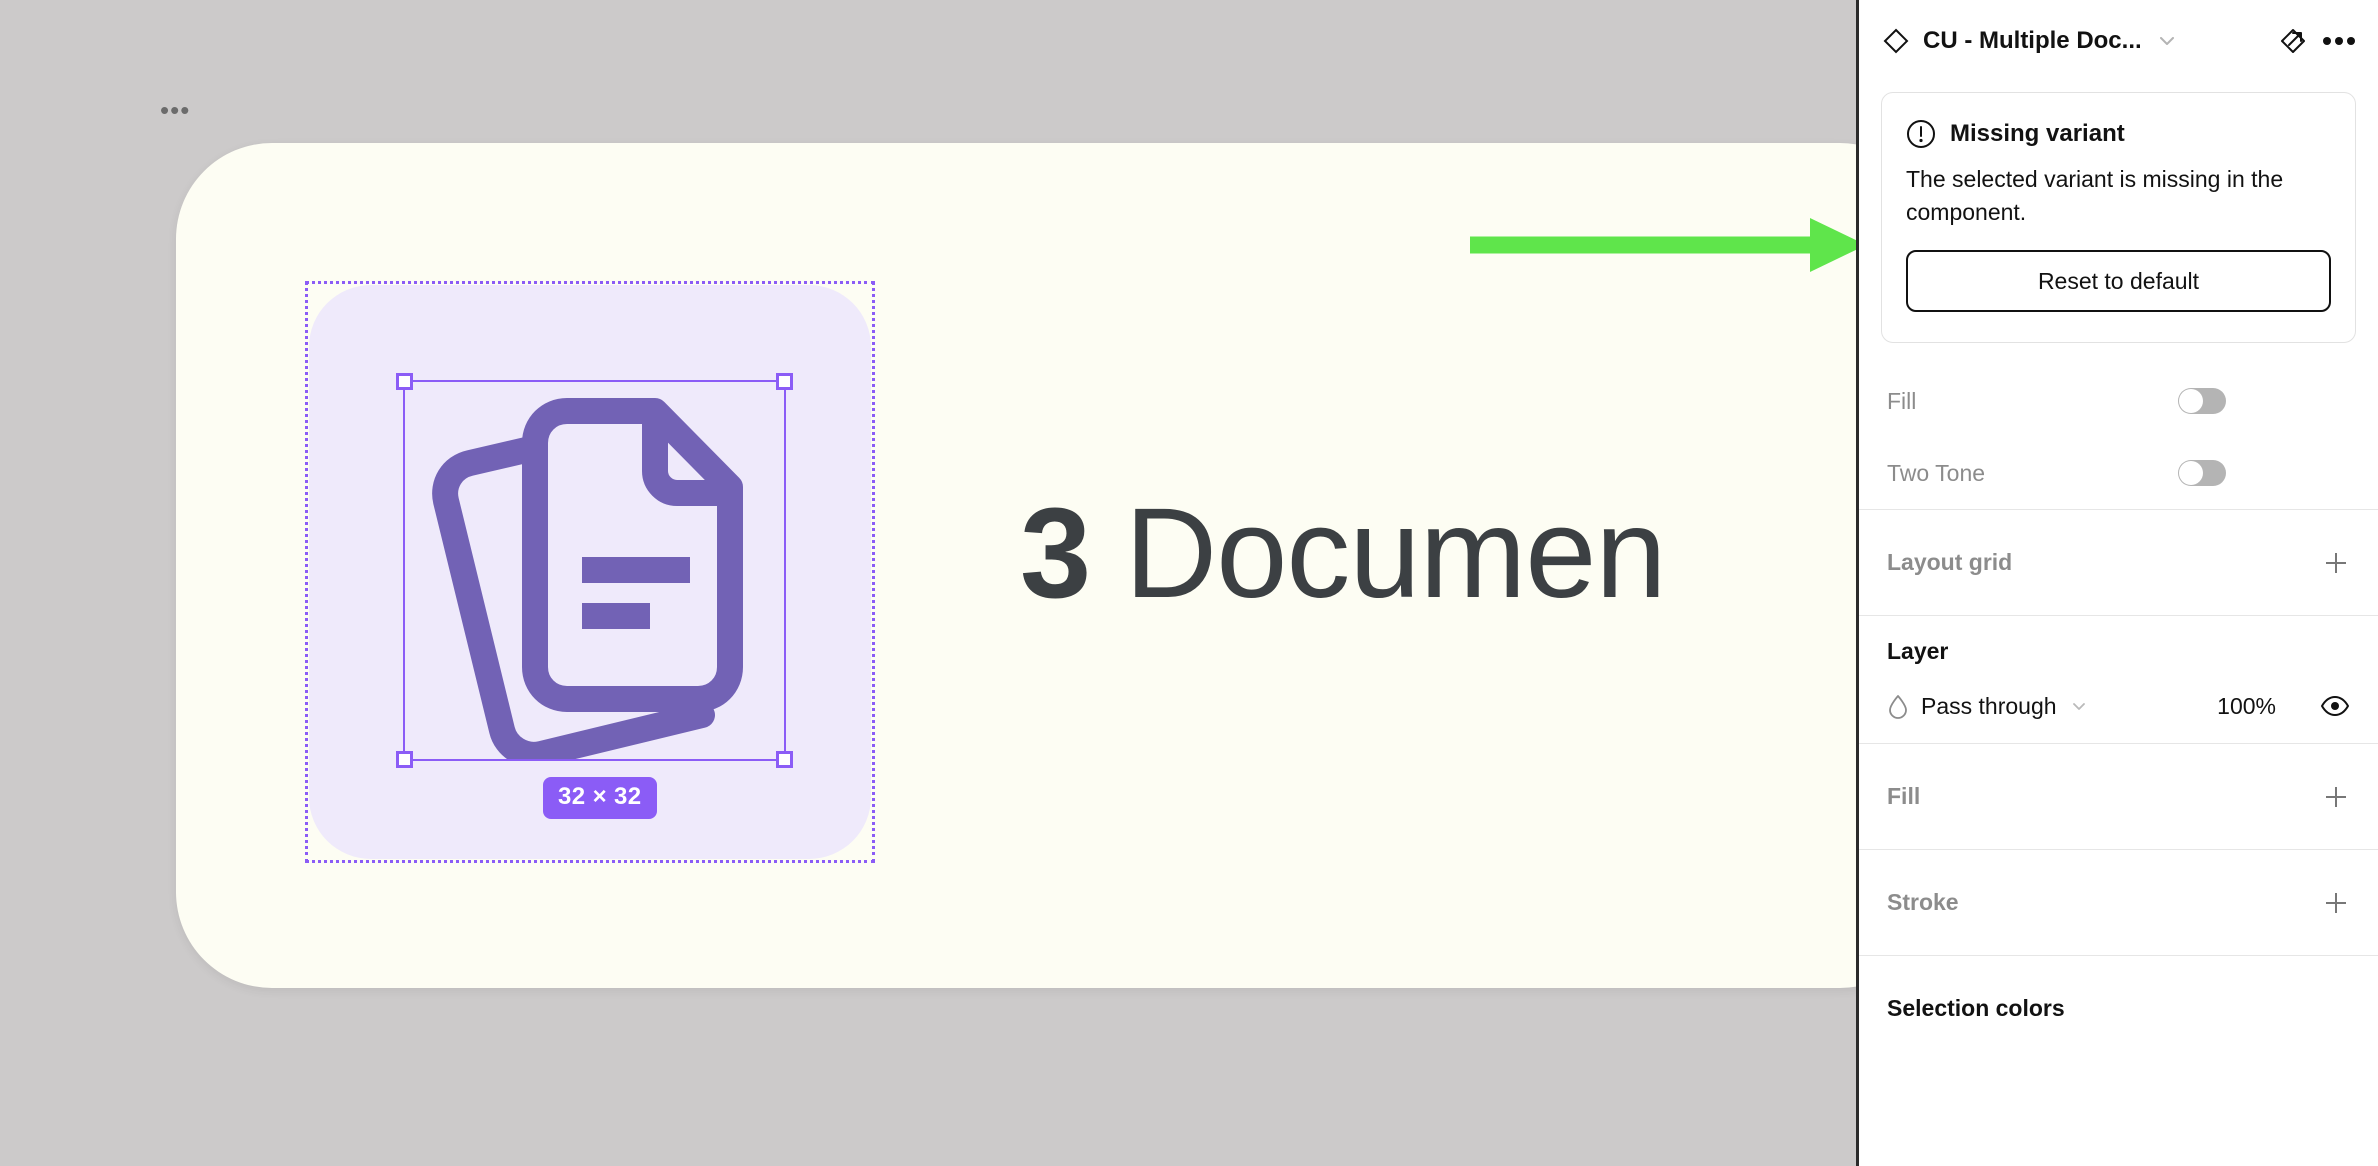 Image resolution: width=2378 pixels, height=1166 pixels. I want to click on eye-icon, so click(2335, 706).